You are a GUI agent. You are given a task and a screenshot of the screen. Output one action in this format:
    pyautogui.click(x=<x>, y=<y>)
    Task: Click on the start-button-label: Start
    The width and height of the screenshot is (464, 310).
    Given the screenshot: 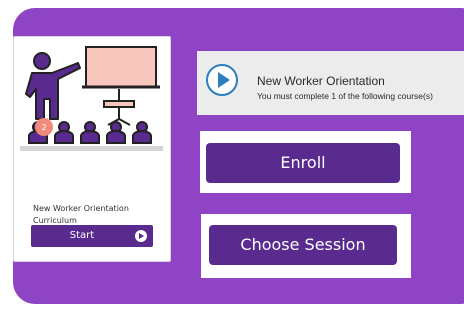 What is the action you would take?
    pyautogui.click(x=82, y=235)
    